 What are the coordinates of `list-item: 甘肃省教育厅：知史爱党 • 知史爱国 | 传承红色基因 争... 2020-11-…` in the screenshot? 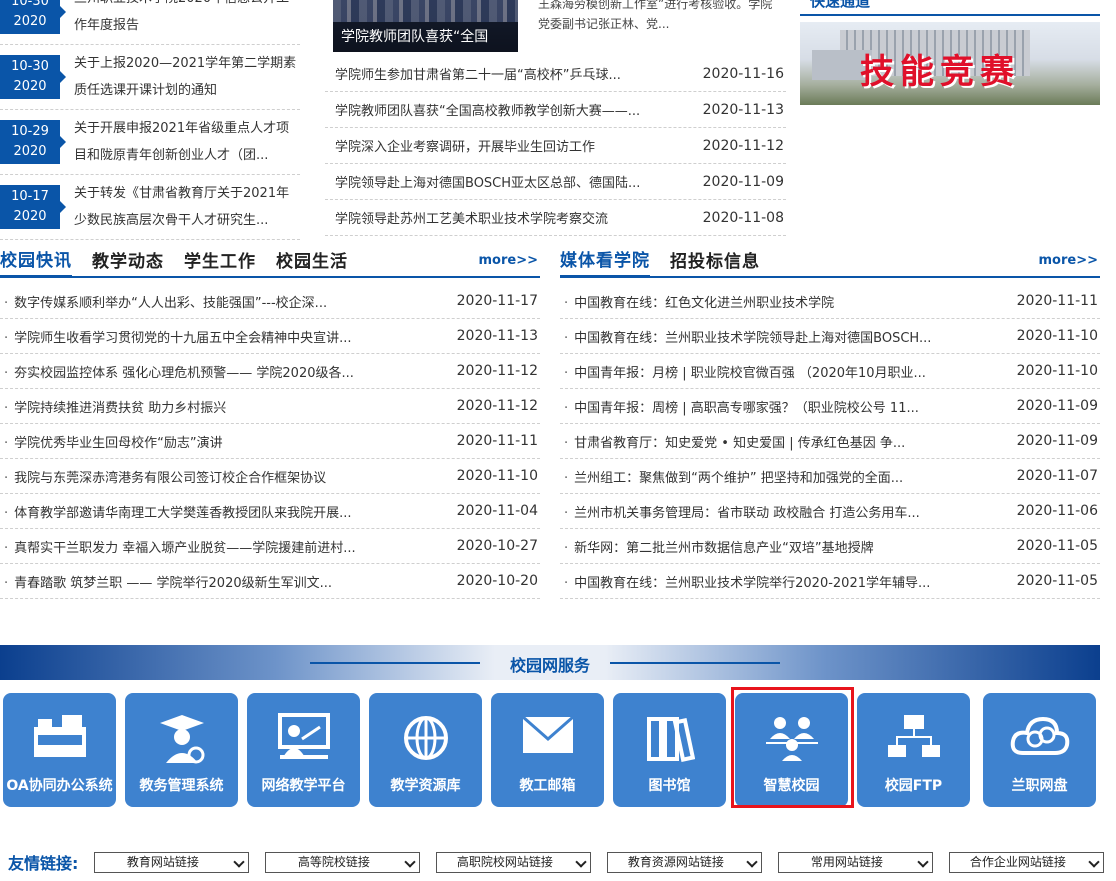 It's located at (830, 441).